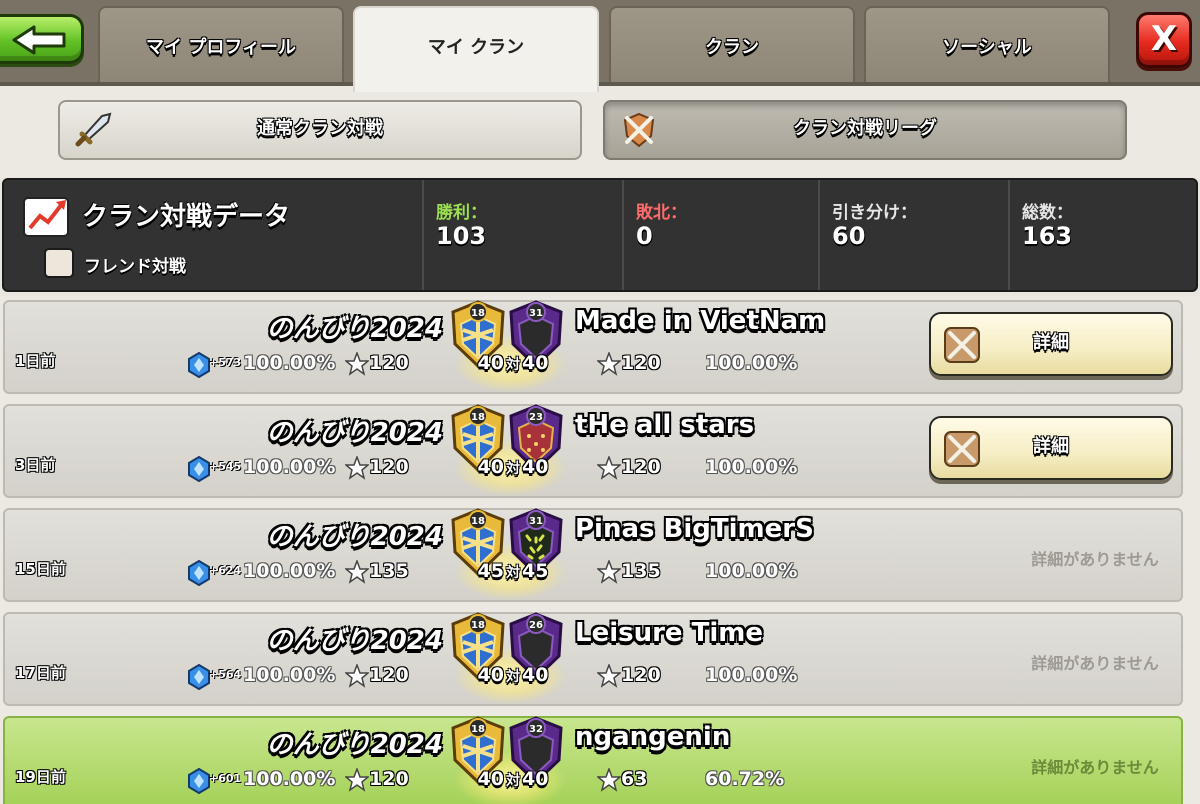 Image resolution: width=1200 pixels, height=804 pixels. Describe the element at coordinates (389, 571) in the screenshot. I see `my-stars: 135` at that location.